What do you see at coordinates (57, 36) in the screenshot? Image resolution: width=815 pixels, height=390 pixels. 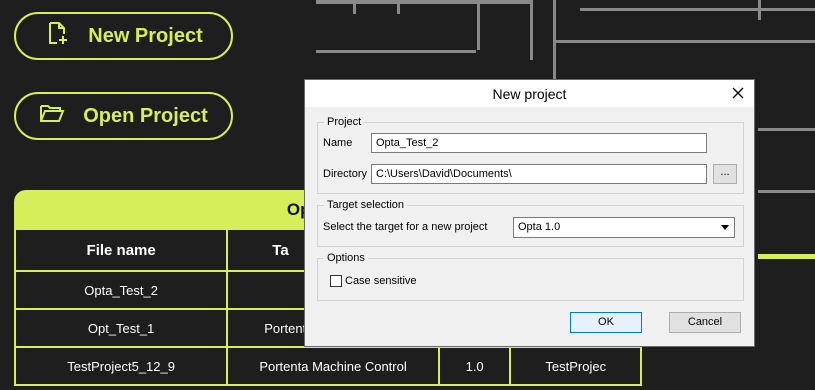 I see `new-file-icon` at bounding box center [57, 36].